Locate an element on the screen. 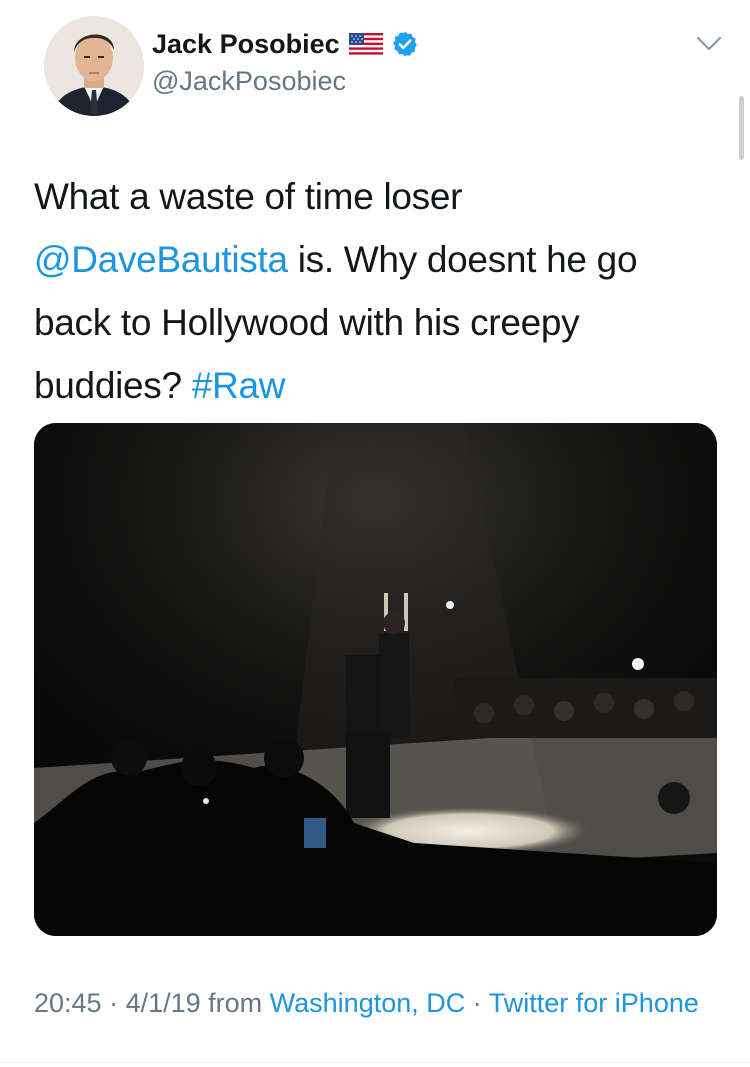 This screenshot has width=750, height=1067. divider is located at coordinates (375, 1062).